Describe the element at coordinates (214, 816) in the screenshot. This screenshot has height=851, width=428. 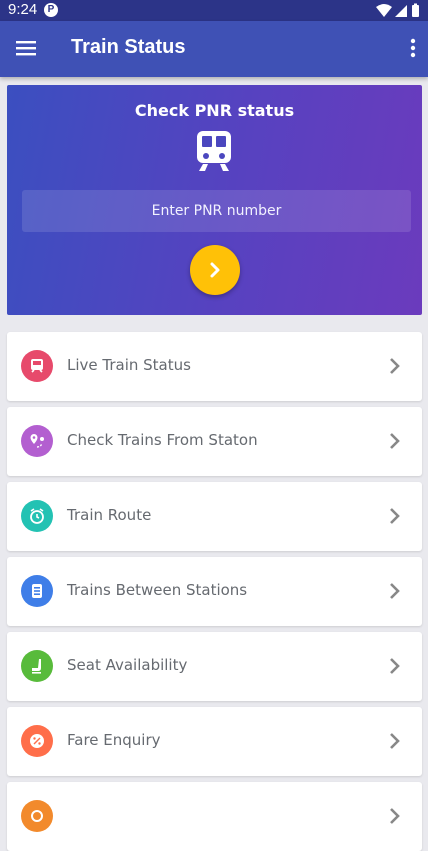
I see `list-item-partial` at that location.